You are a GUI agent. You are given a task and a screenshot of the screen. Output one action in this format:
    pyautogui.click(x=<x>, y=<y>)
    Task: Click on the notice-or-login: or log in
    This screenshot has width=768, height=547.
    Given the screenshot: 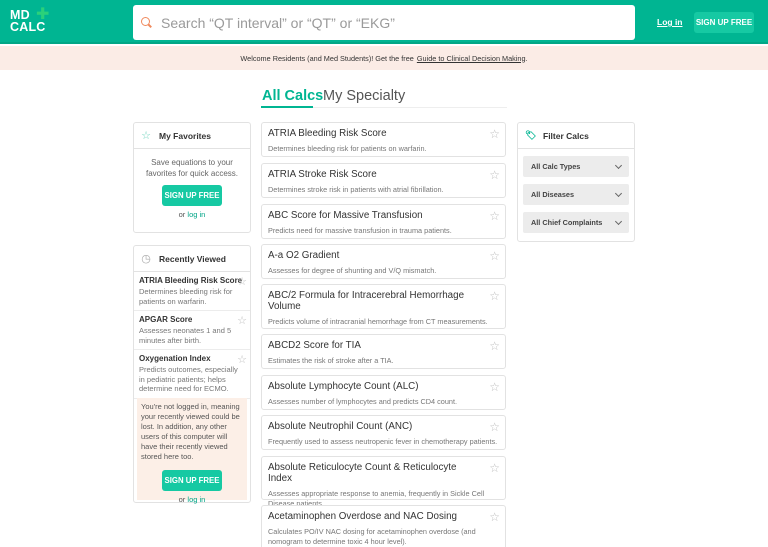 What is the action you would take?
    pyautogui.click(x=192, y=499)
    